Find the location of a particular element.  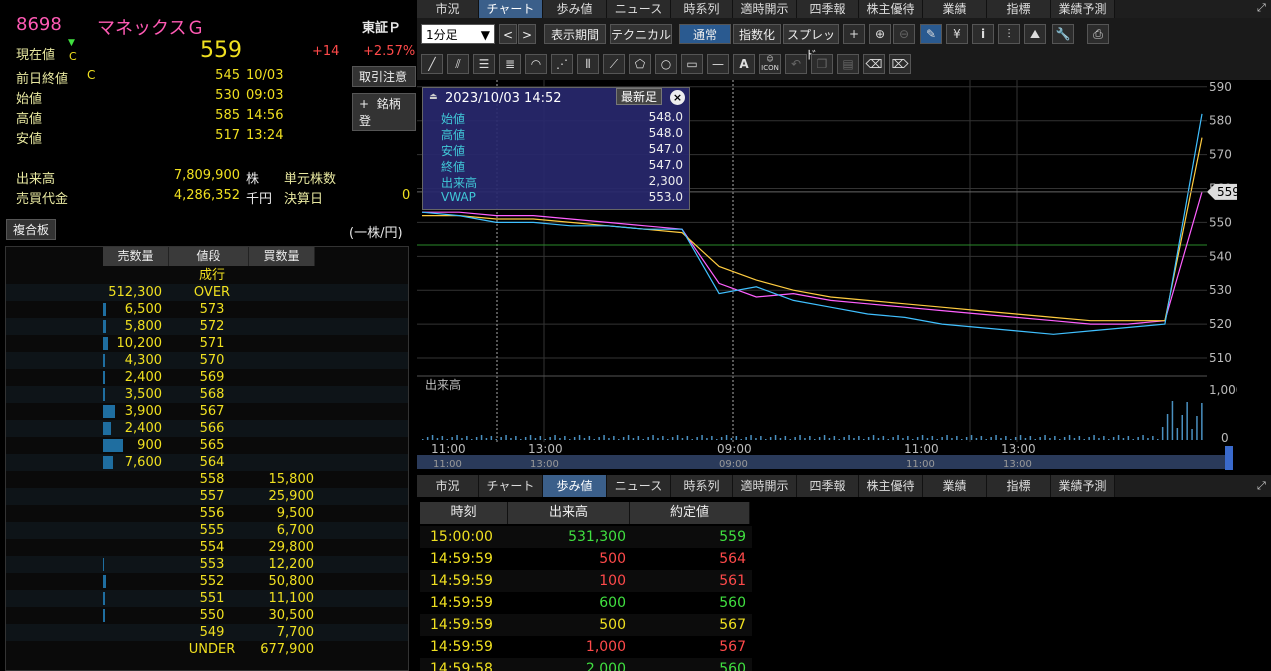

book-row: 5,800 572 is located at coordinates (207, 326).